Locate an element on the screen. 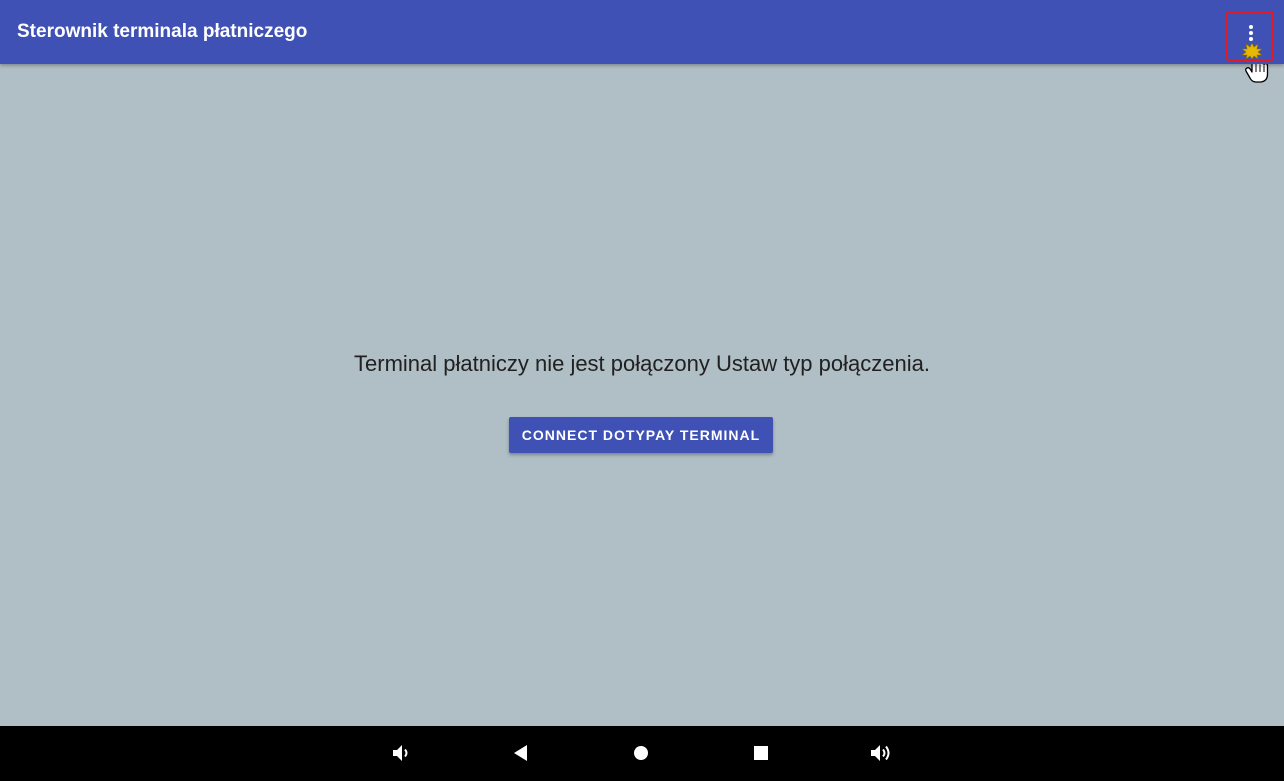  volume-up-icon is located at coordinates (881, 753).